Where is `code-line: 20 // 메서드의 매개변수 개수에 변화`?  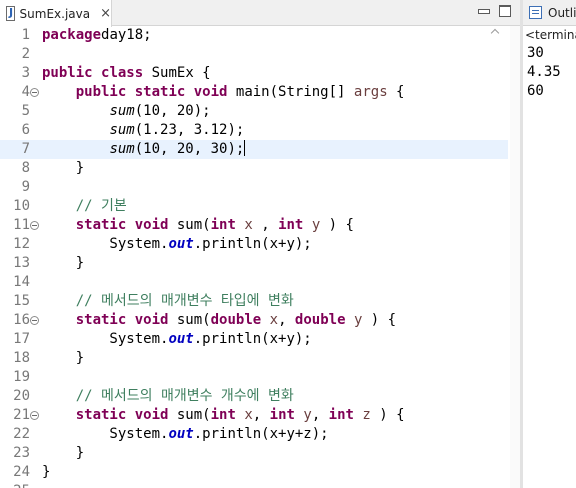
code-line: 20 // 메서드의 매개변수 개수에 변화 is located at coordinates (254, 396).